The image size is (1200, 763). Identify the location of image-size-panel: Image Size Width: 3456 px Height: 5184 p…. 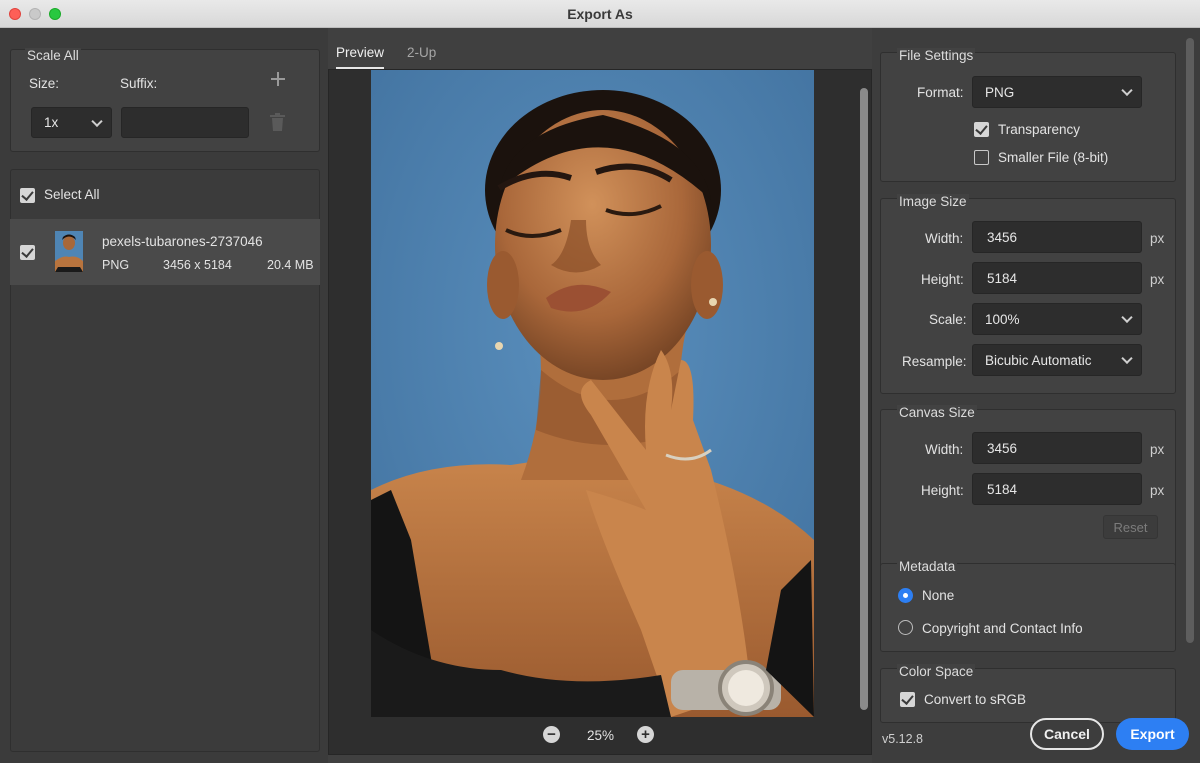
(1028, 294).